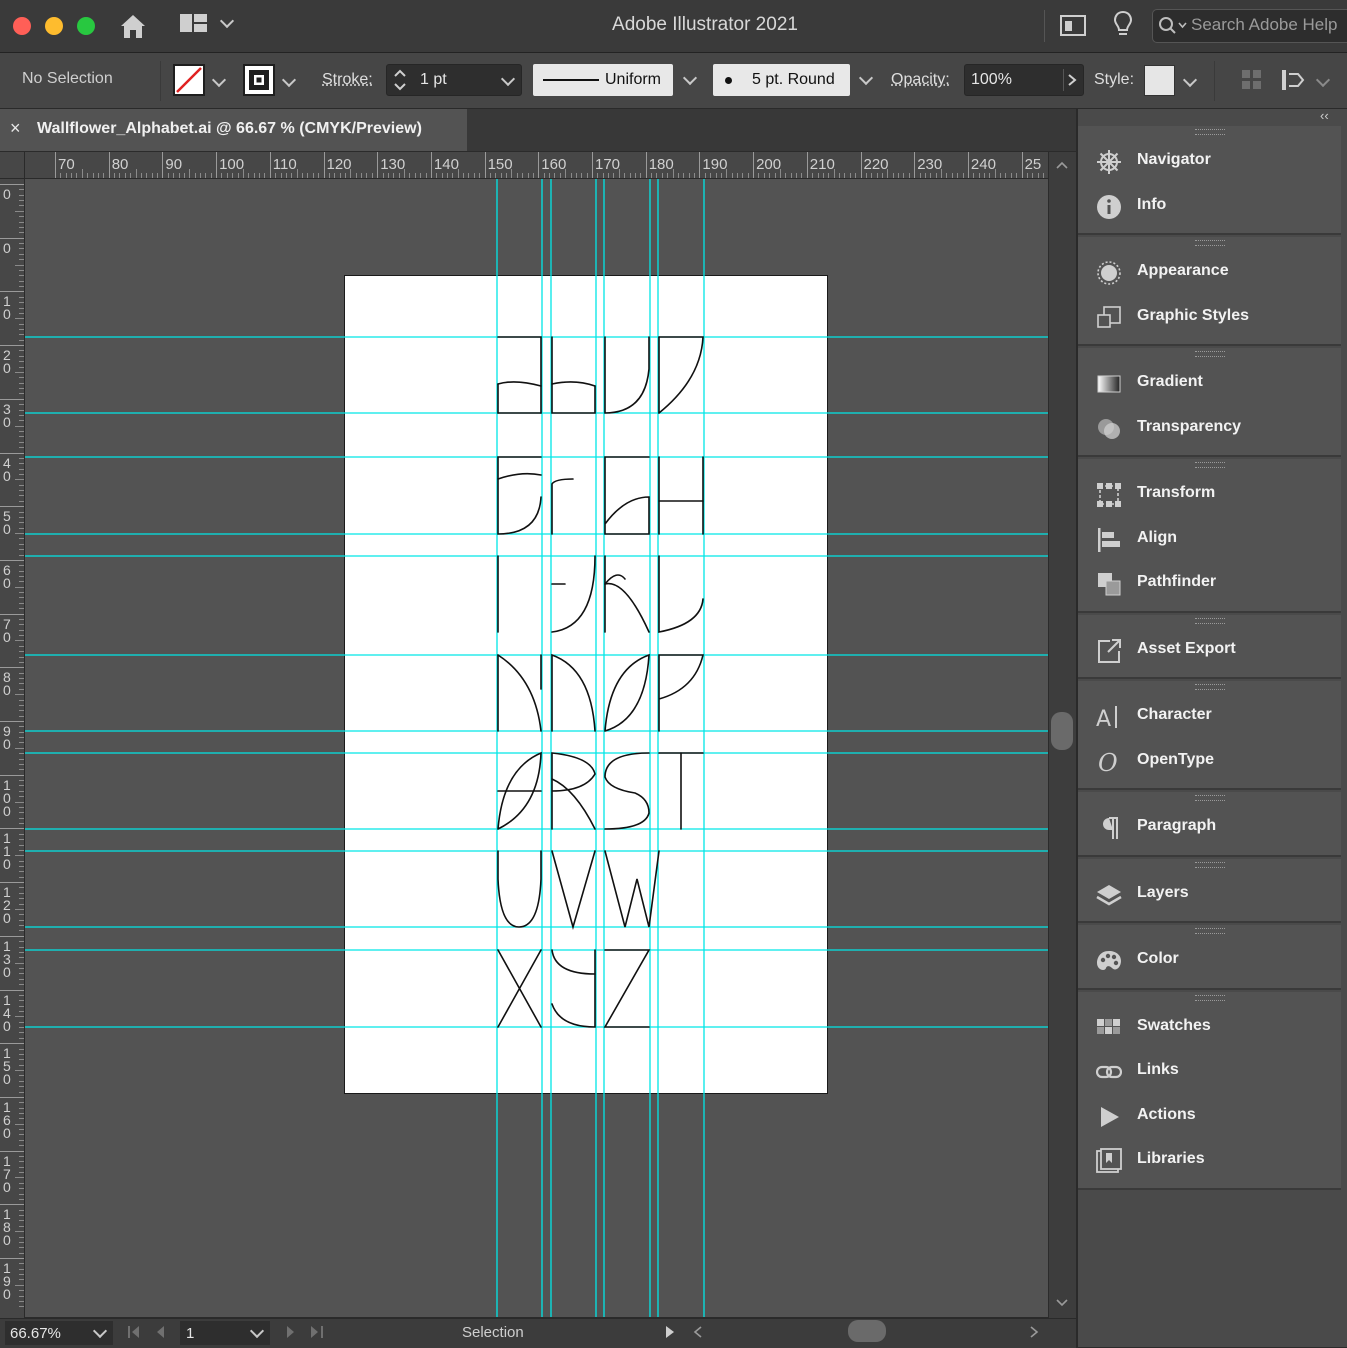 The height and width of the screenshot is (1348, 1347). I want to click on glyph-p, so click(681, 693).